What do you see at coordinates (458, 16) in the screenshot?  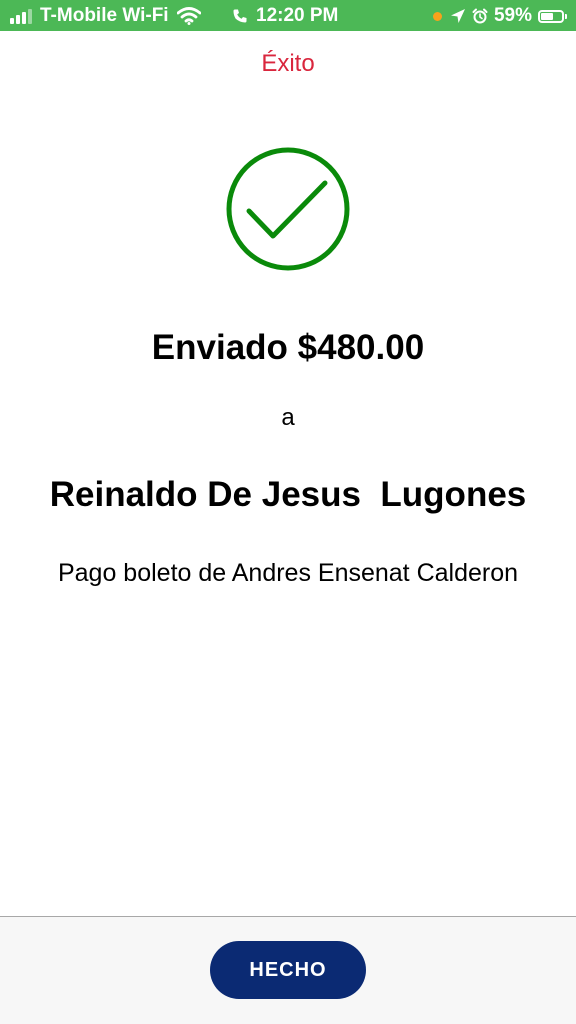 I see `location-icon` at bounding box center [458, 16].